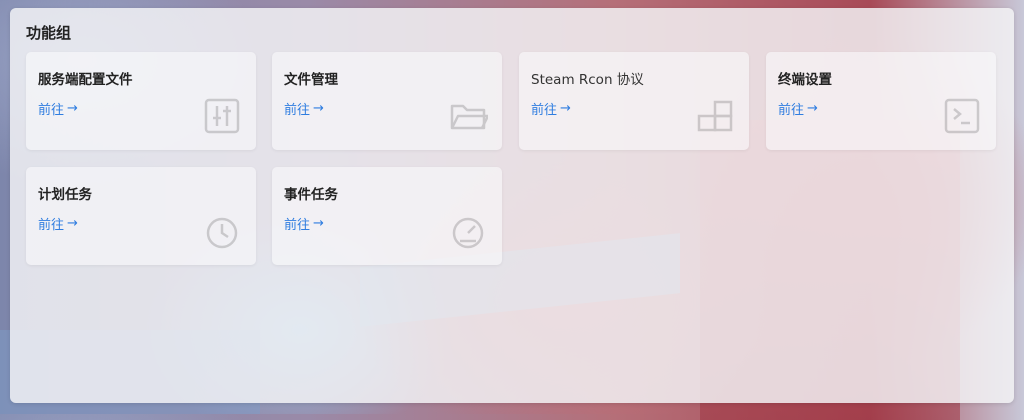 This screenshot has width=1024, height=420. What do you see at coordinates (881, 101) in the screenshot?
I see `card-terminal-settings: 终端设置 前往 →` at bounding box center [881, 101].